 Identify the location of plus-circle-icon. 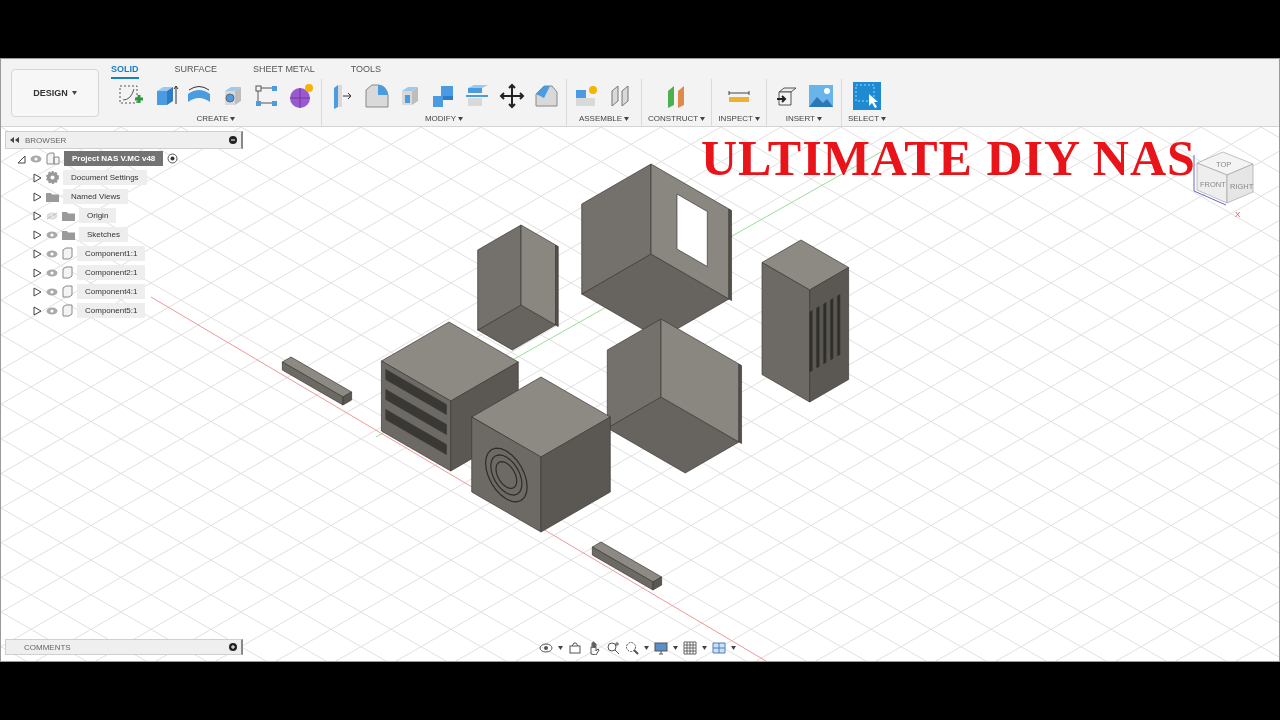
(233, 647).